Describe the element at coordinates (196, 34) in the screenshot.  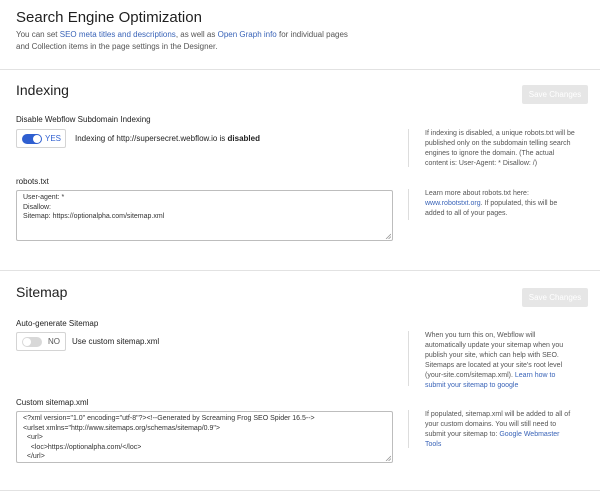
I see `desc-text: , as well as` at that location.